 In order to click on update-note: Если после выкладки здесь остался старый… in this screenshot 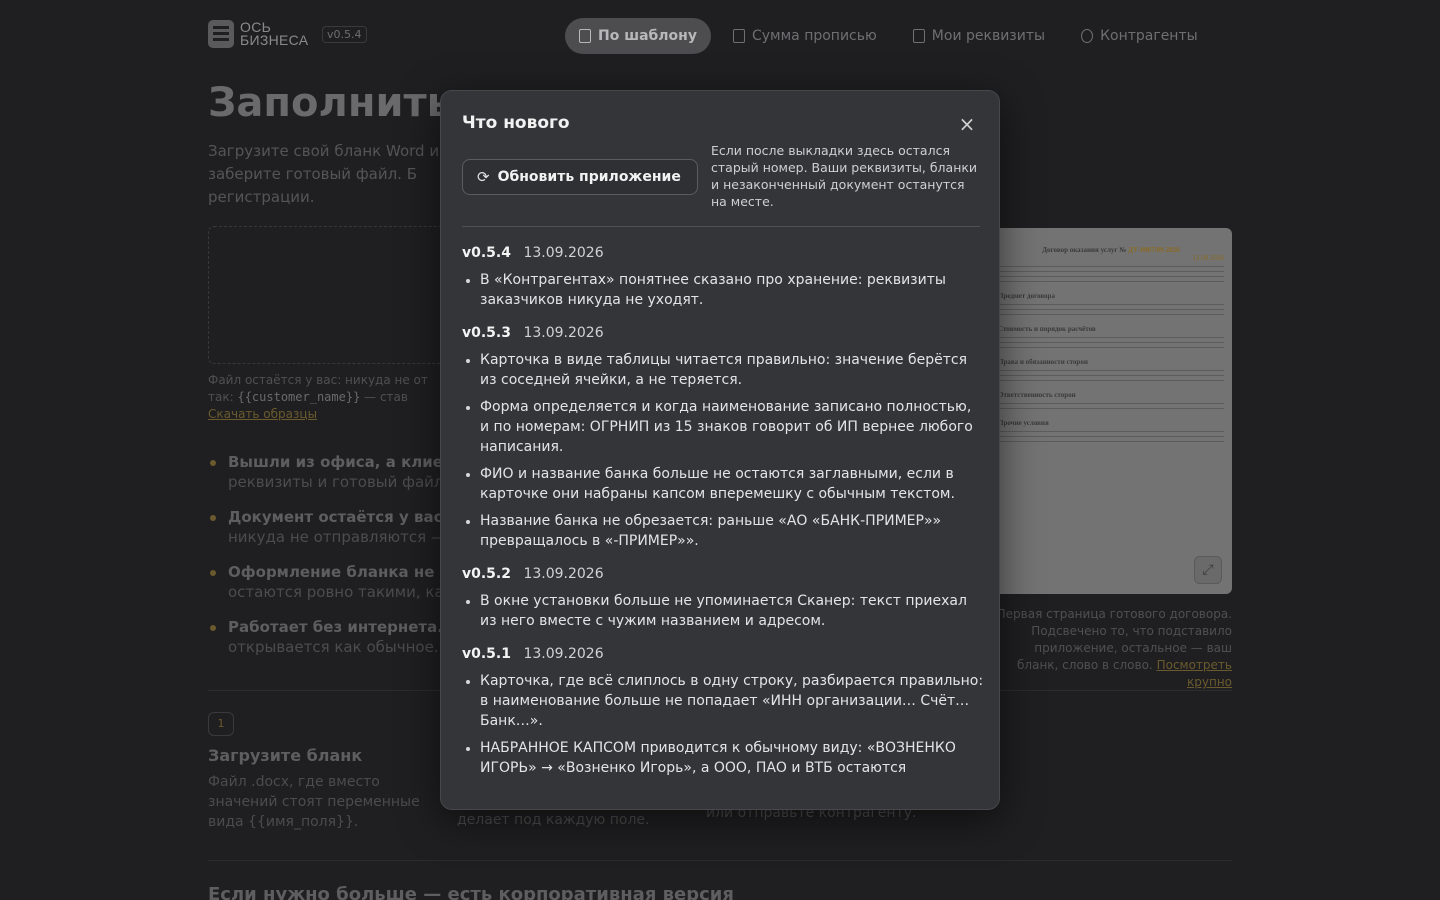, I will do `click(844, 176)`.